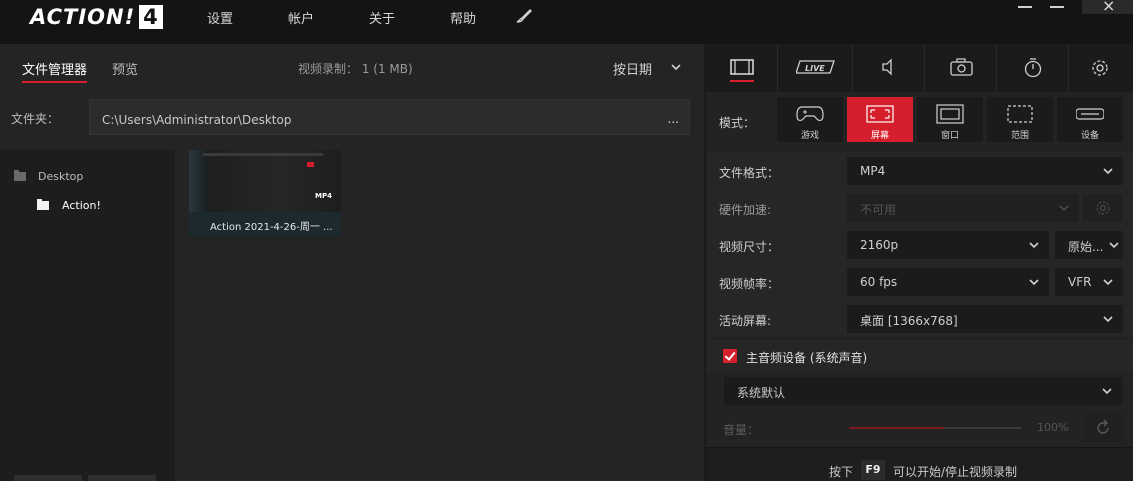 This screenshot has width=1133, height=481. What do you see at coordinates (197, 120) in the screenshot?
I see `folder-path-text: C:\Users\Administrator\Desktop` at bounding box center [197, 120].